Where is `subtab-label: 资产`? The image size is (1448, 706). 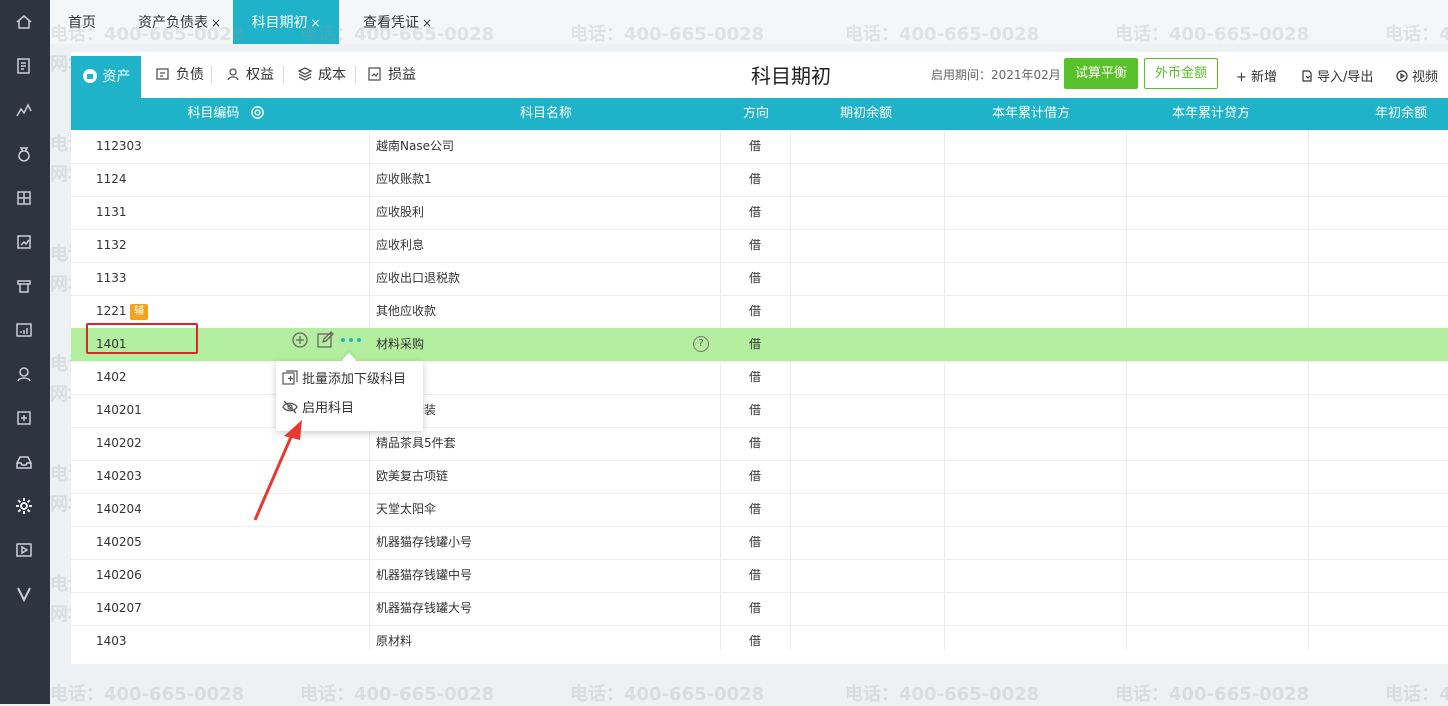
subtab-label: 资产 is located at coordinates (116, 77).